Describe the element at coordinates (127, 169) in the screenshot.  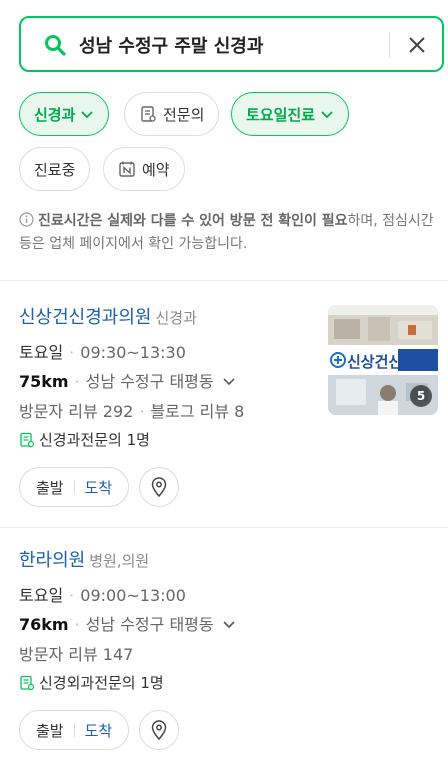
I see `naver-booking-icon` at that location.